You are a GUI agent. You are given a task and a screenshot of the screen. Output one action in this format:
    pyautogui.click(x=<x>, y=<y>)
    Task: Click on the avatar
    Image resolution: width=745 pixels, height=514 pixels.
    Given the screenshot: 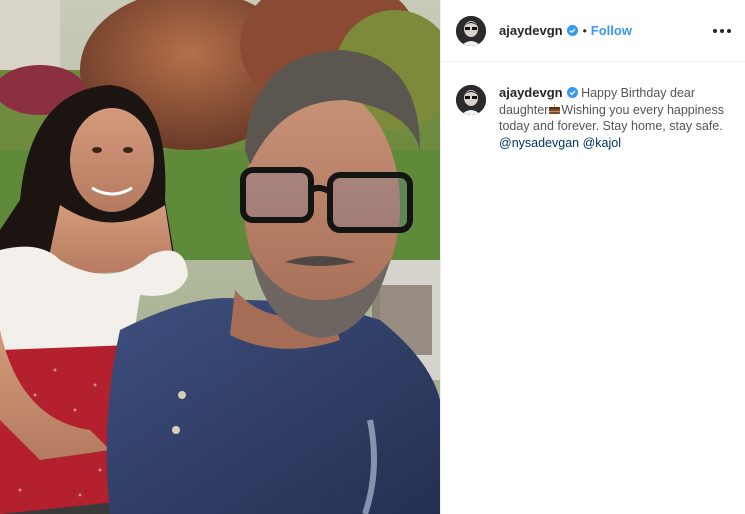 What is the action you would take?
    pyautogui.click(x=471, y=30)
    